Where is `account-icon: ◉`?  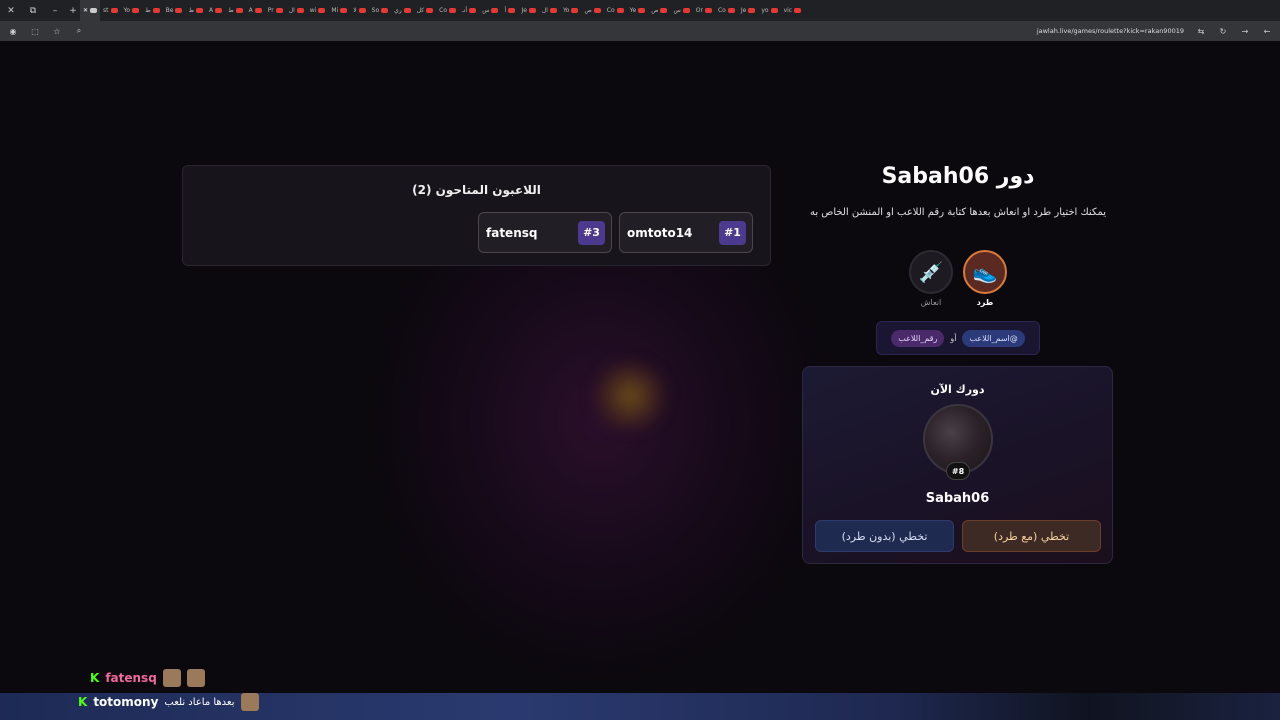 account-icon: ◉ is located at coordinates (13, 31).